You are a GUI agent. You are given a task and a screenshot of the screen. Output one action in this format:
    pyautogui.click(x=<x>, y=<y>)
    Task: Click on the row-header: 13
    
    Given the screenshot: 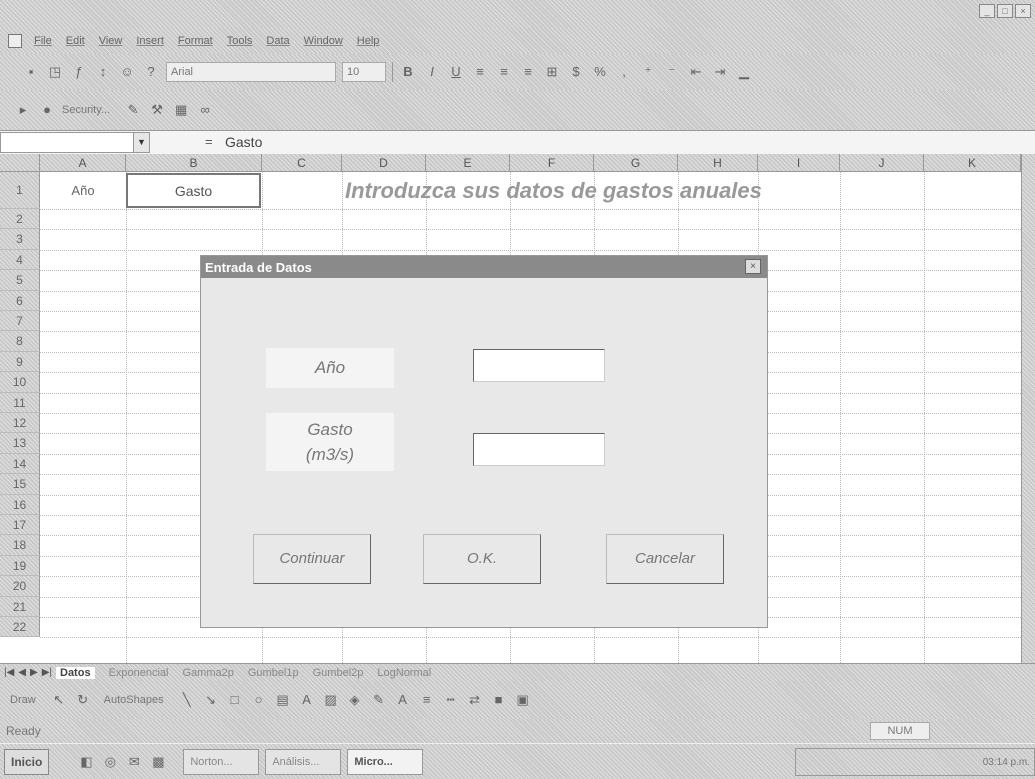 What is the action you would take?
    pyautogui.click(x=20, y=443)
    